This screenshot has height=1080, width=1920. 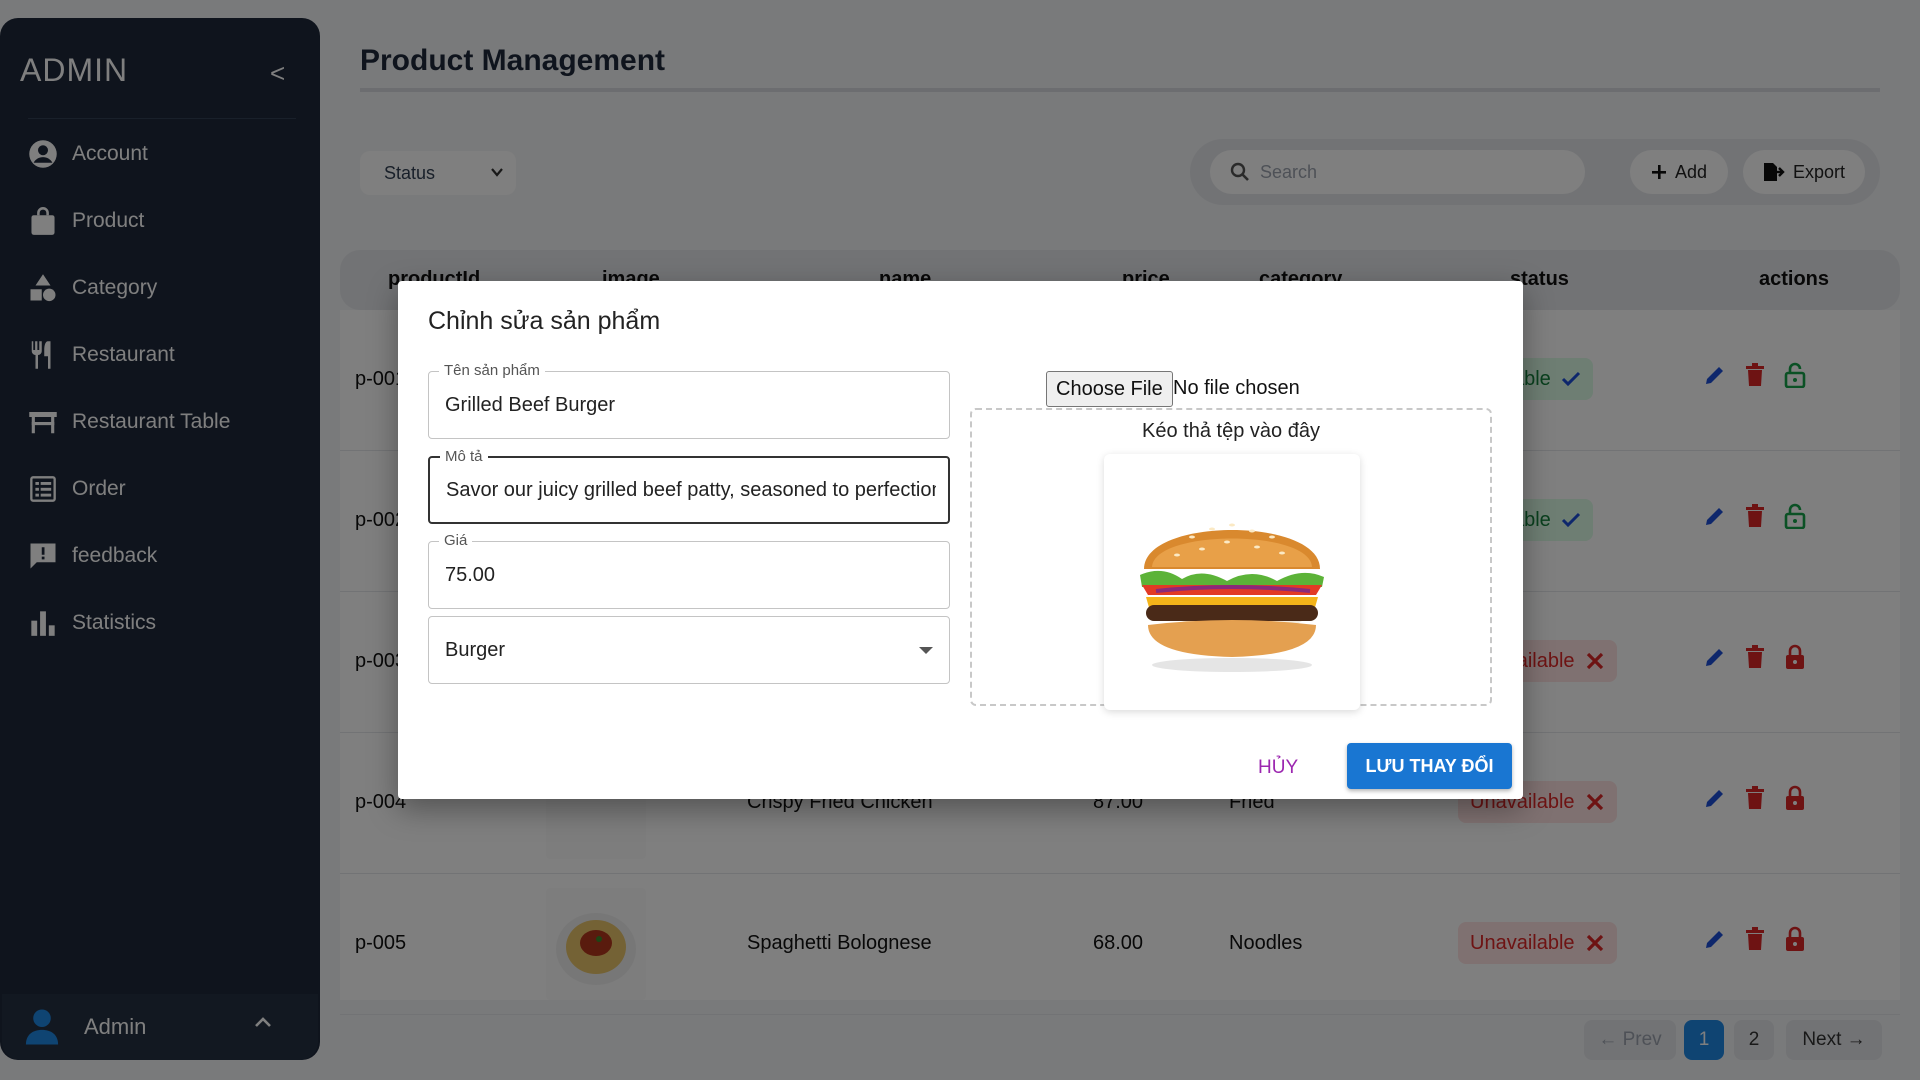 What do you see at coordinates (1236, 388) in the screenshot?
I see `file-status-text: No file chosen` at bounding box center [1236, 388].